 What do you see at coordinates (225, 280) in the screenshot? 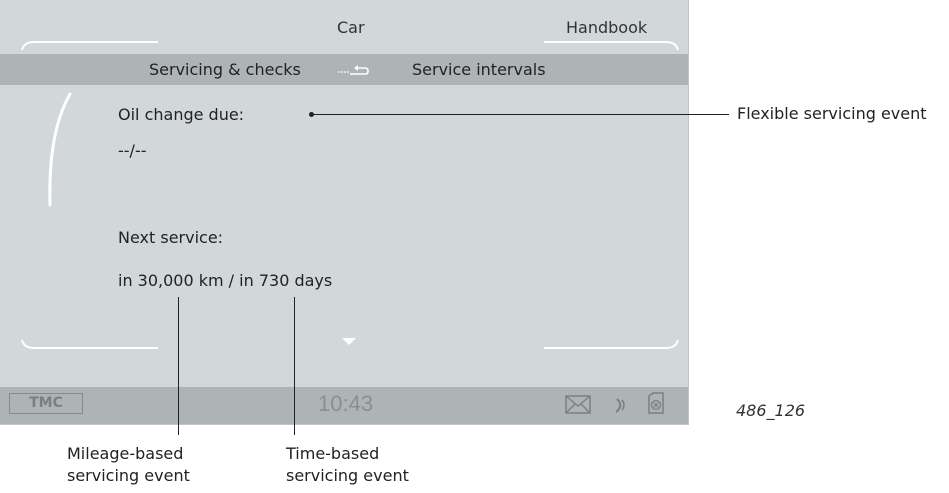
I see `next-service-value: in 30,000 km / in 730 days` at bounding box center [225, 280].